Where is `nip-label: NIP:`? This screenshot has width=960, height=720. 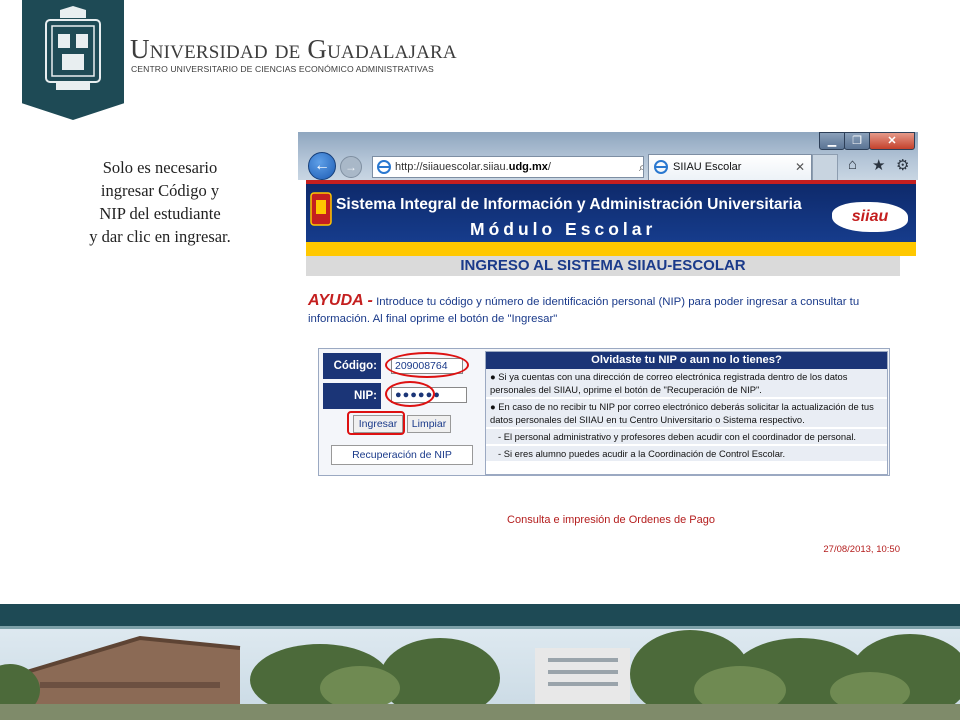 nip-label: NIP: is located at coordinates (352, 396).